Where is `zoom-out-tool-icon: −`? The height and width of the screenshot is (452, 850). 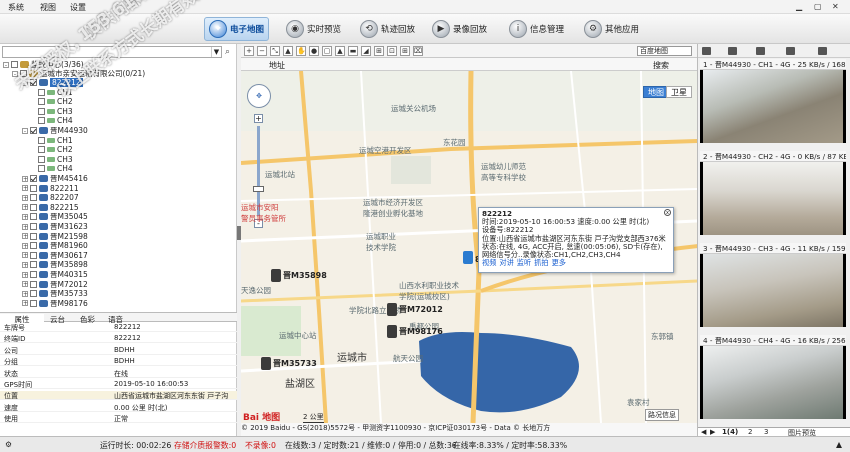 zoom-out-tool-icon: − is located at coordinates (262, 51).